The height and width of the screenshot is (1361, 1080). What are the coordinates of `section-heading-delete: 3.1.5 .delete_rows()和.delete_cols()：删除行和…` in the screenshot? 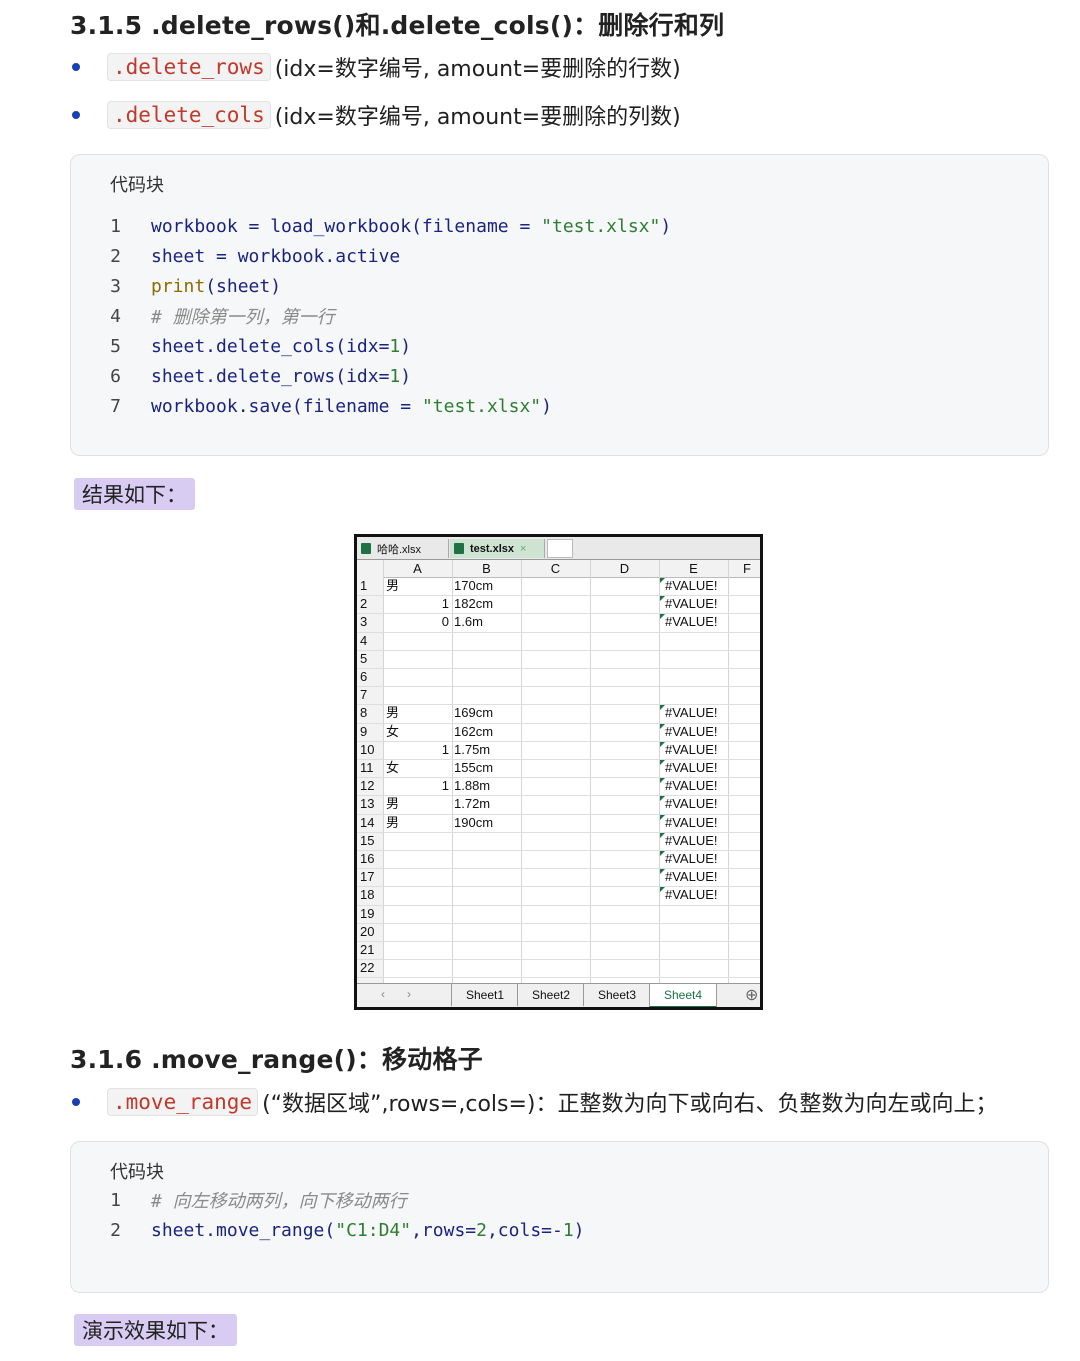 It's located at (397, 25).